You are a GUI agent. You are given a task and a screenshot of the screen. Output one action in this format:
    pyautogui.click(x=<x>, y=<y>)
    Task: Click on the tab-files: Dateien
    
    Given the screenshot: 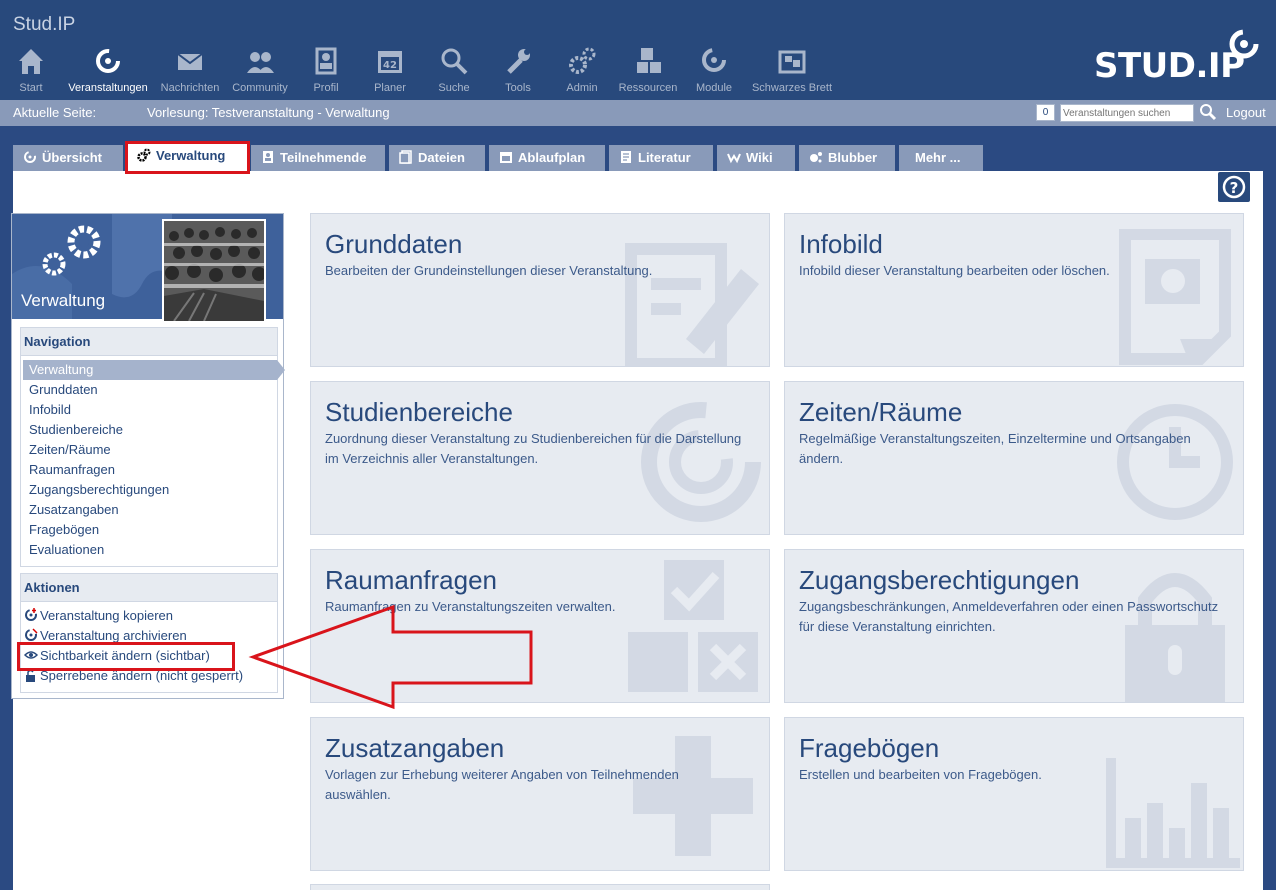 What is the action you would take?
    pyautogui.click(x=437, y=158)
    